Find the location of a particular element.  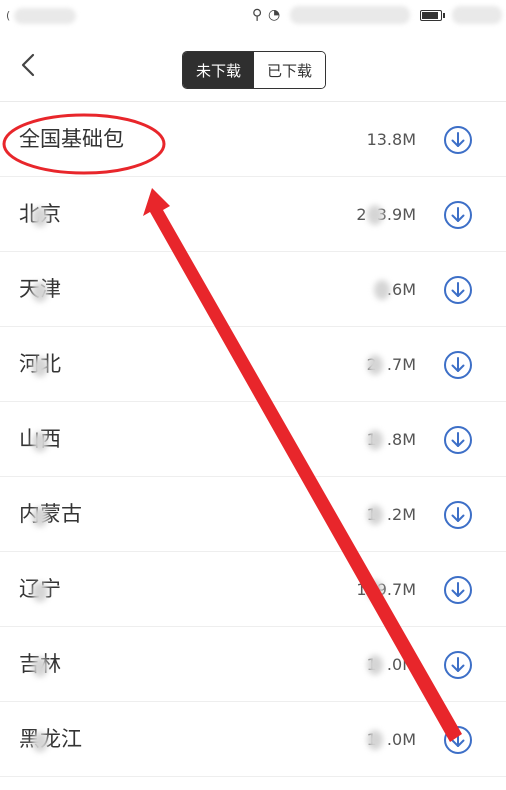

list-item: 北京2 3.9M is located at coordinates (253, 214).